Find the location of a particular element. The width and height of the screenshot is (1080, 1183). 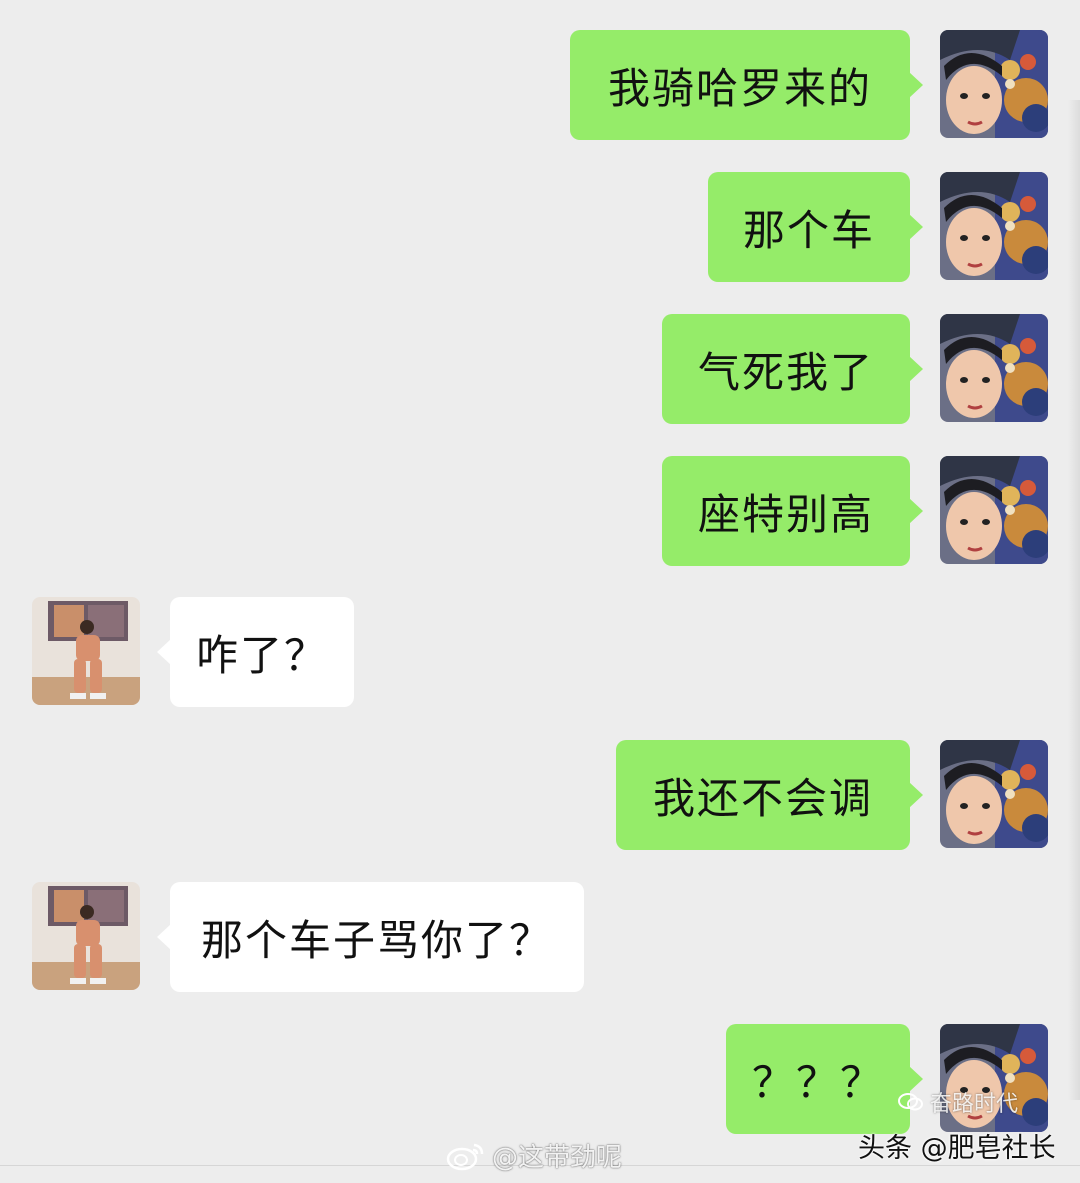

watermark-toutiao-top-text: 奋路时代 is located at coordinates (974, 1104).